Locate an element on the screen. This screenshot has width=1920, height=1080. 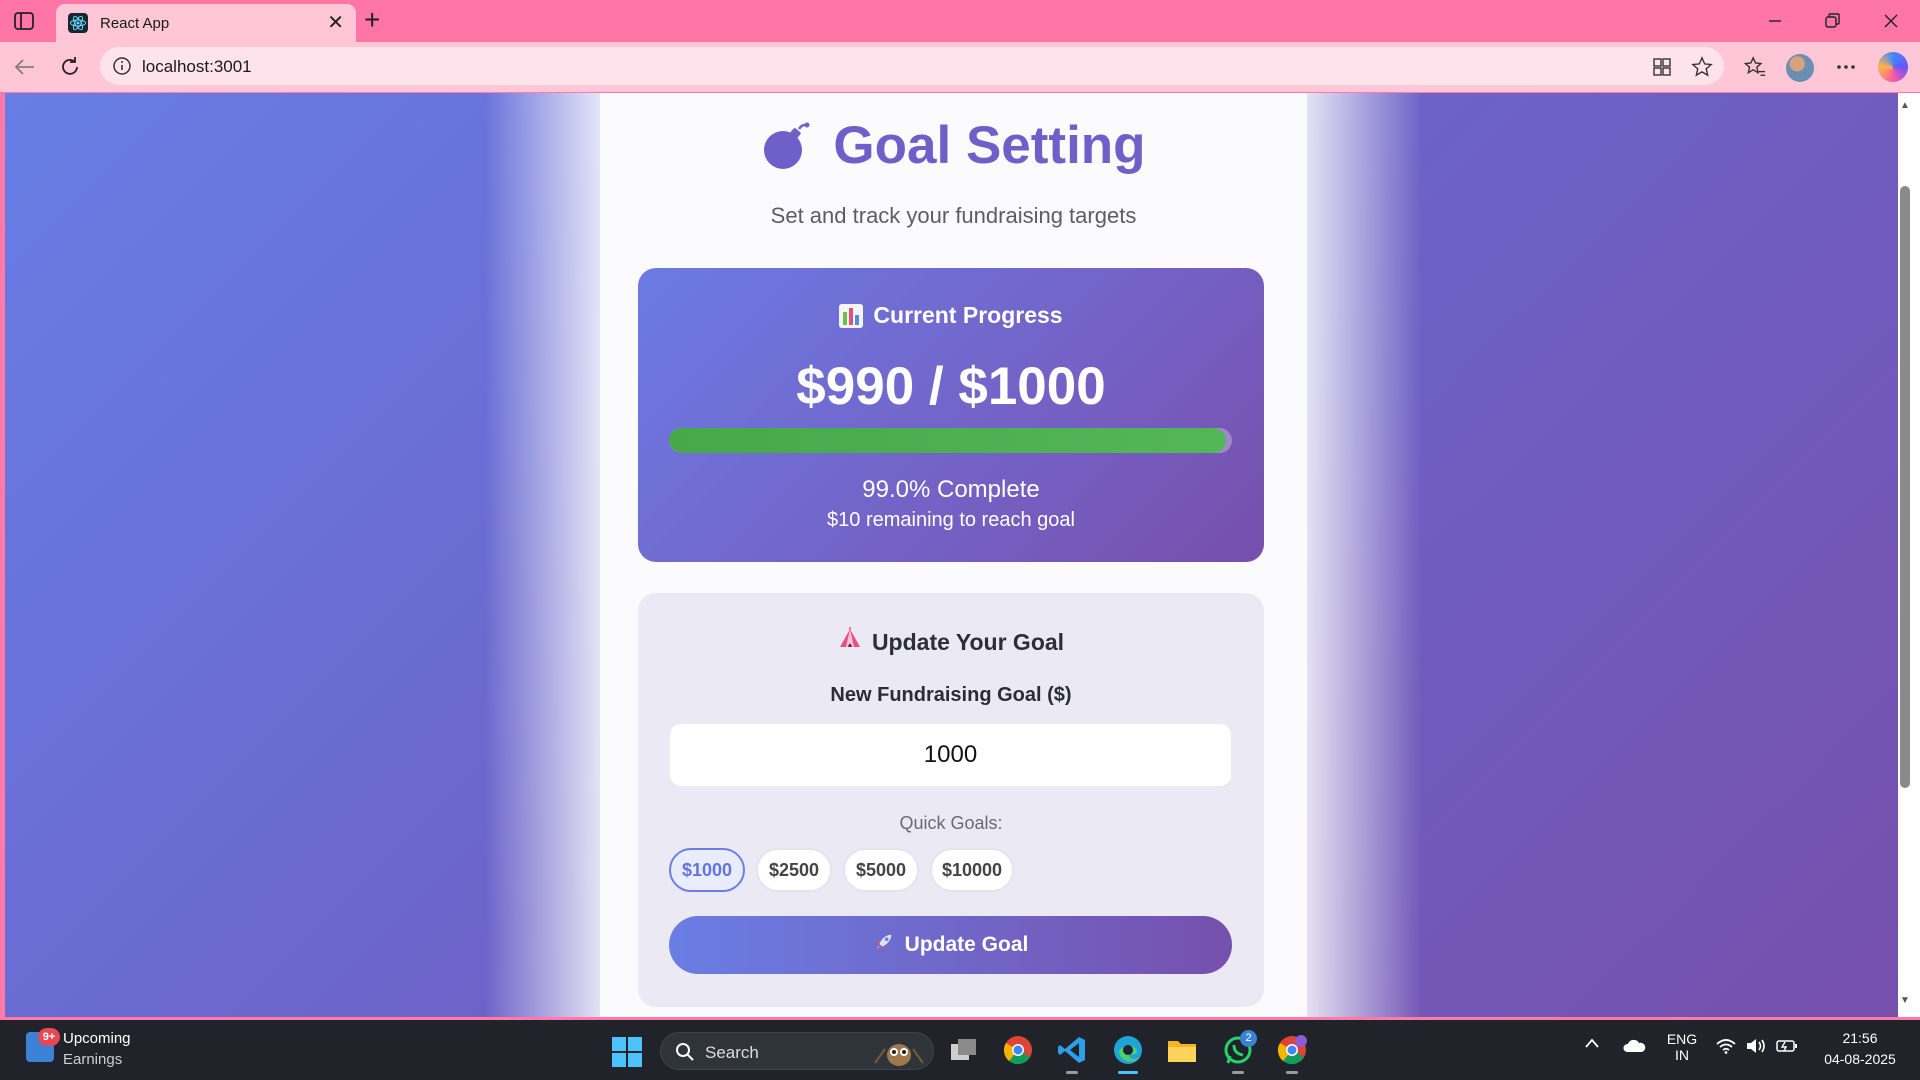
search-placeholder: Search is located at coordinates (732, 1052).